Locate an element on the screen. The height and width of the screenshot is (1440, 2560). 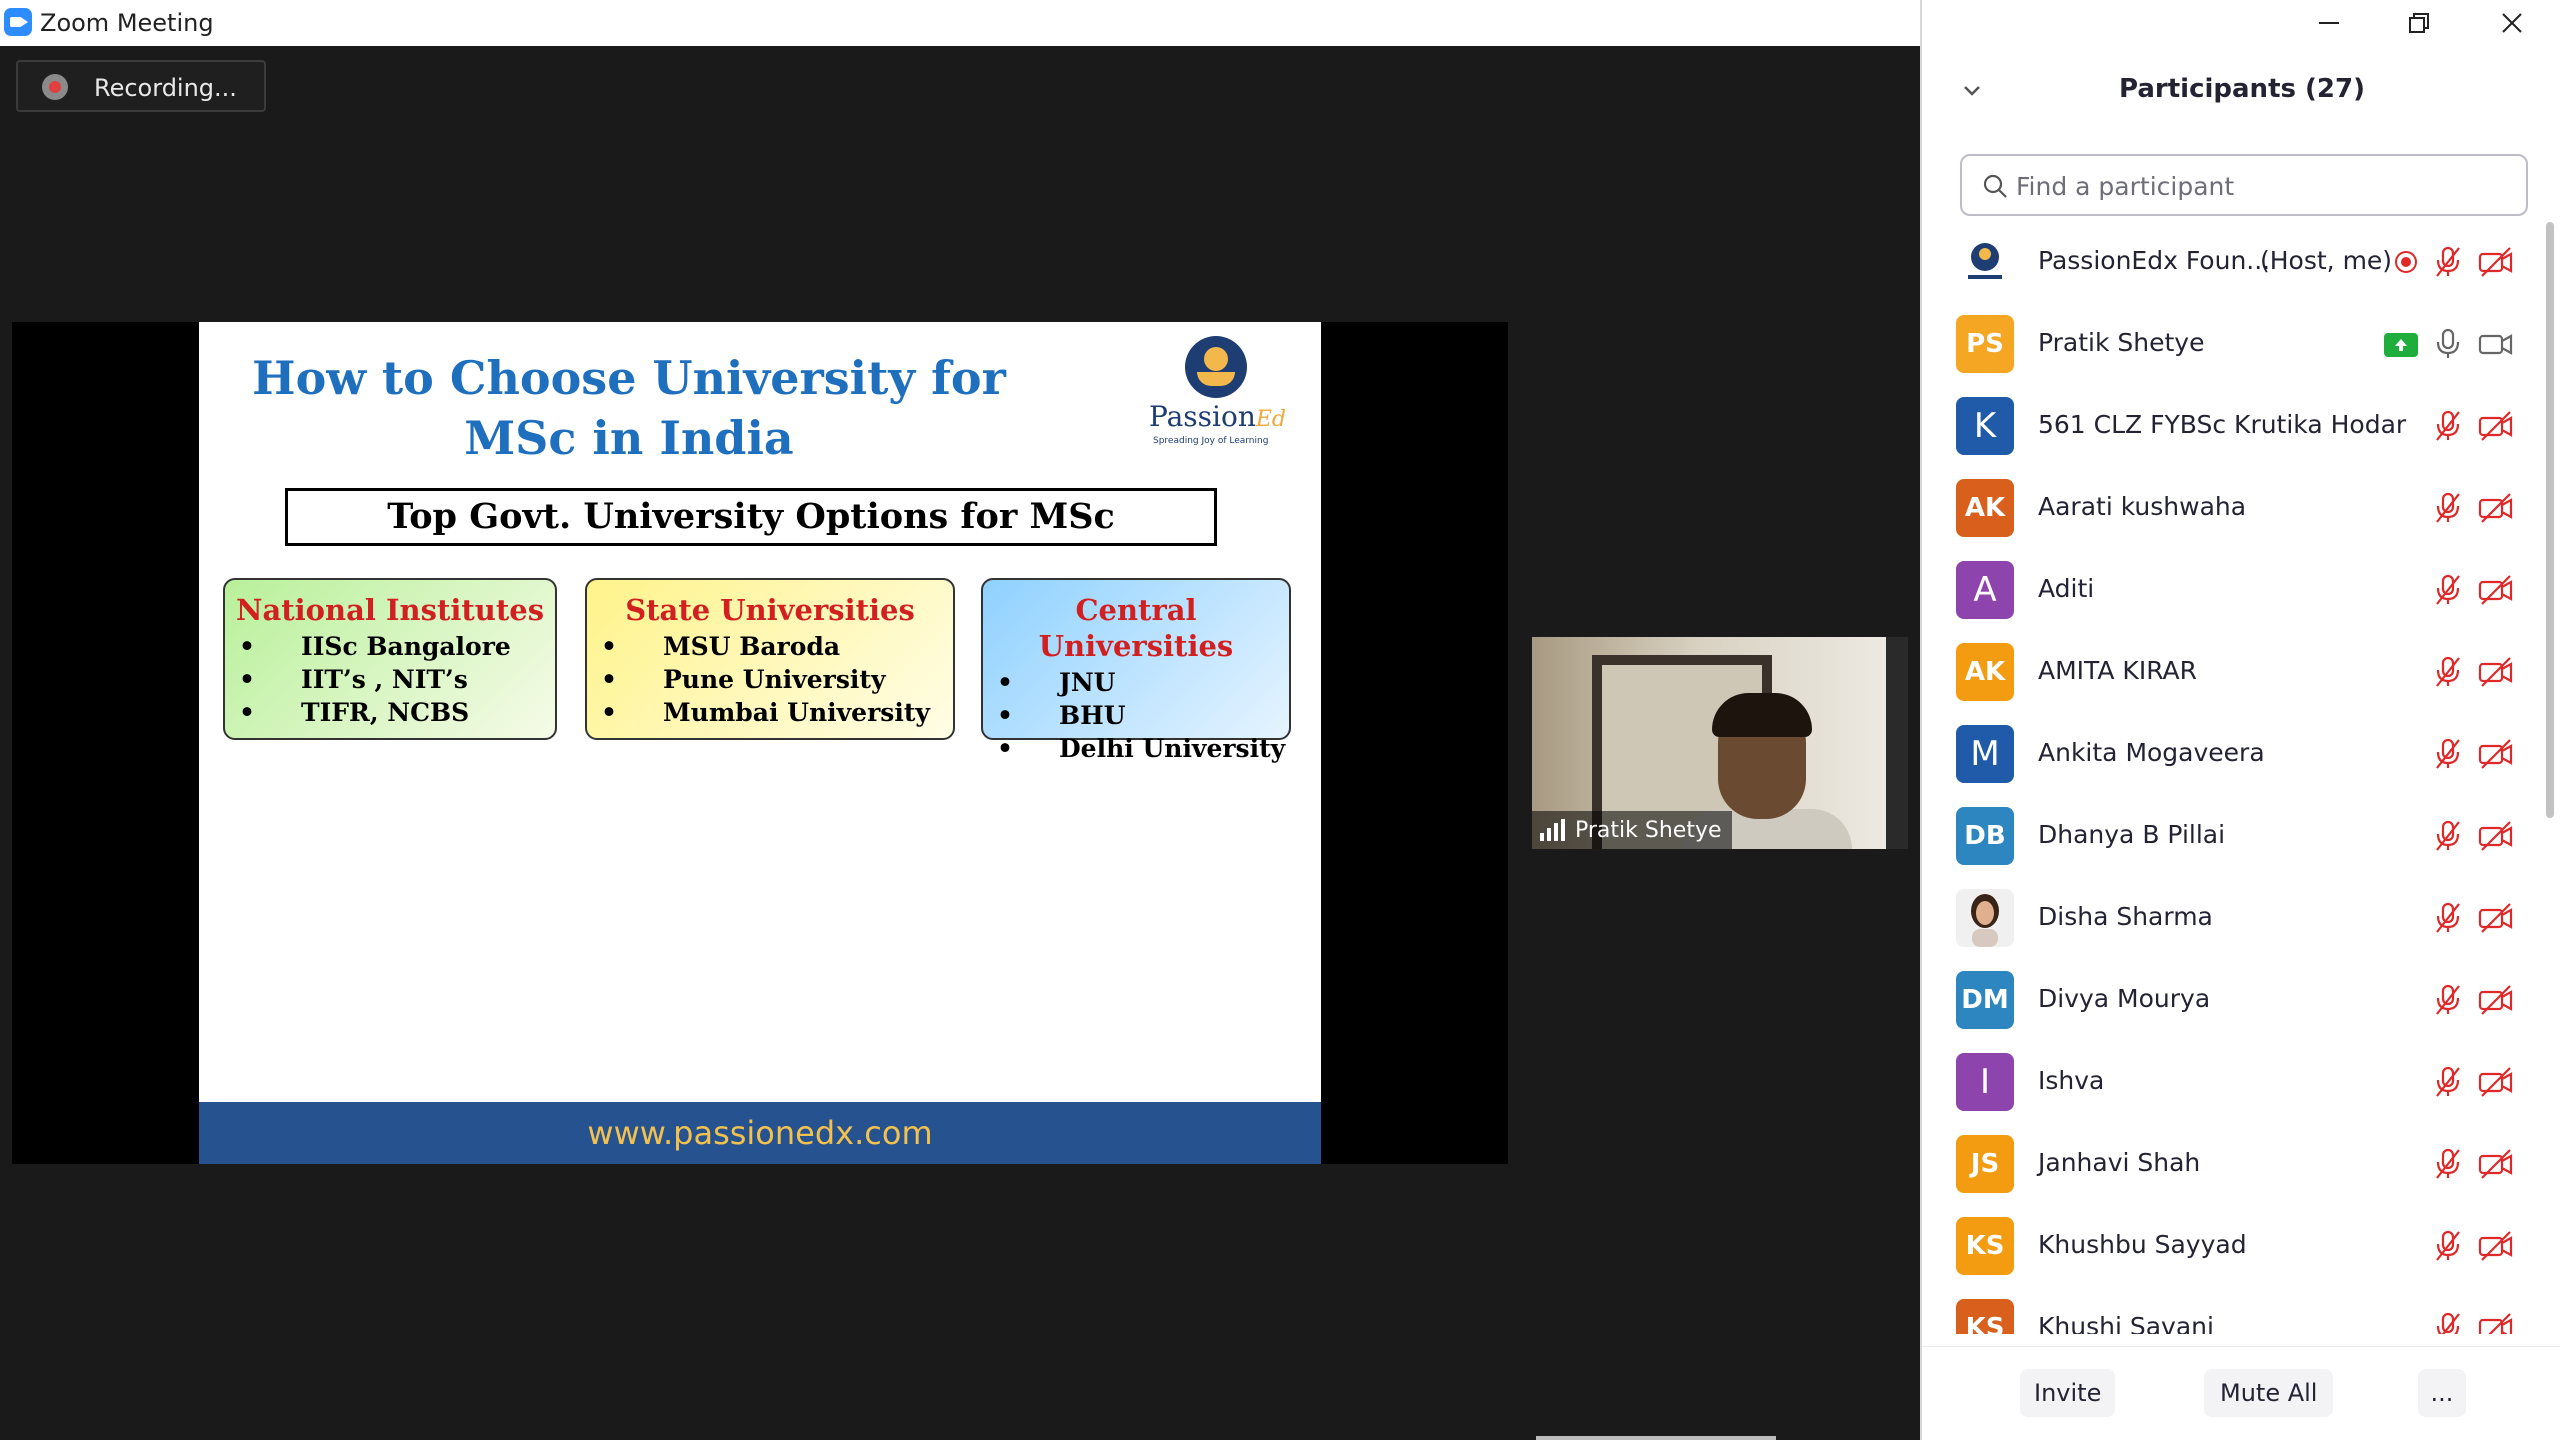
mute-all-button: Mute All is located at coordinates (2269, 1393).